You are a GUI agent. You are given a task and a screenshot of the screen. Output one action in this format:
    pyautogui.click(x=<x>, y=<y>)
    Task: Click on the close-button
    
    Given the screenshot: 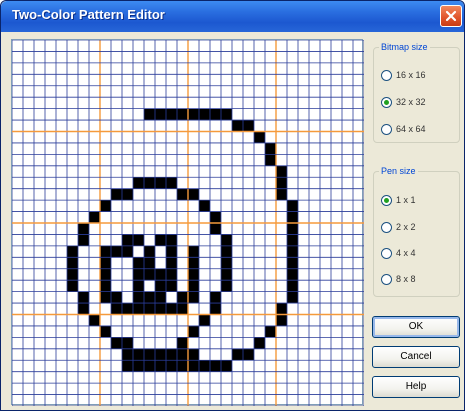 What is the action you would take?
    pyautogui.click(x=451, y=16)
    